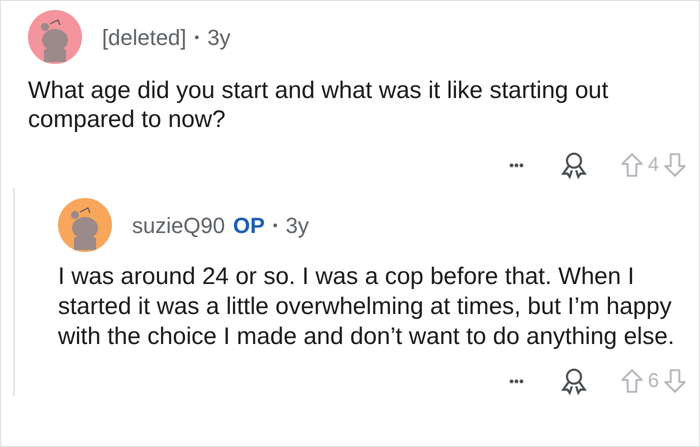  Describe the element at coordinates (653, 381) in the screenshot. I see `vote-count: 6` at that location.